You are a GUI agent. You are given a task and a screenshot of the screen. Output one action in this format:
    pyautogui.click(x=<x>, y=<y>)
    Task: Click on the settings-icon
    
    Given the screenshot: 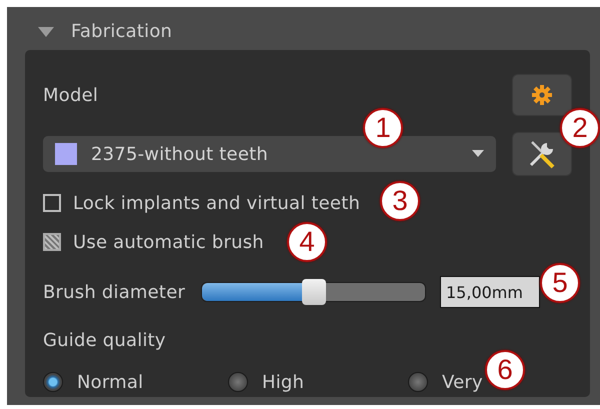 What is the action you would take?
    pyautogui.click(x=542, y=95)
    